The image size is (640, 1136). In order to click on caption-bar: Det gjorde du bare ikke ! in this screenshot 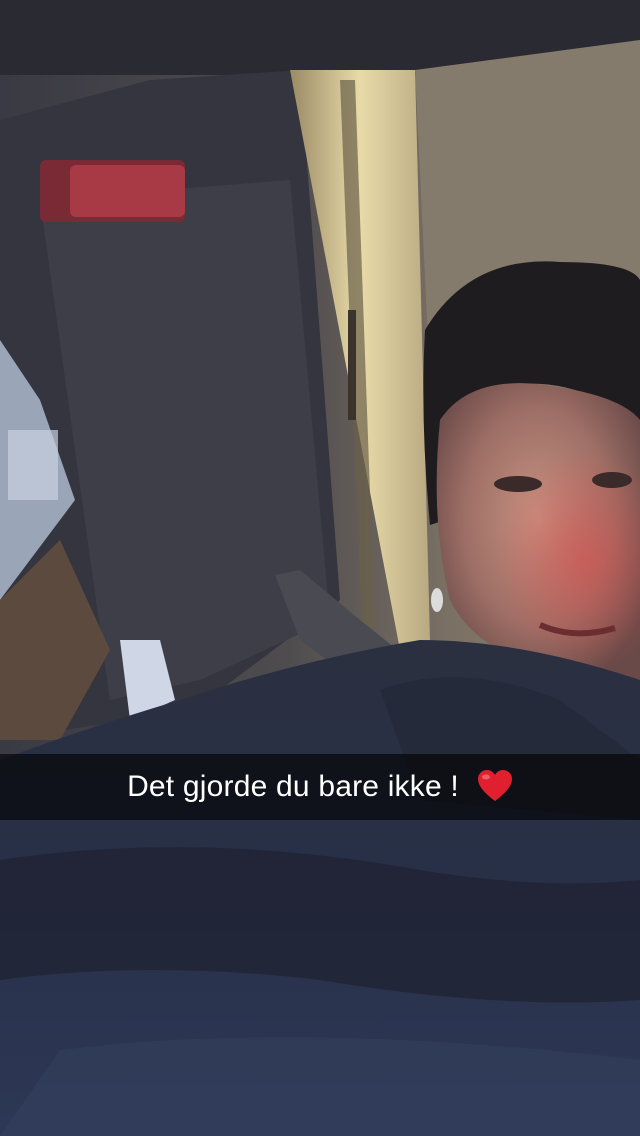, I will do `click(320, 787)`.